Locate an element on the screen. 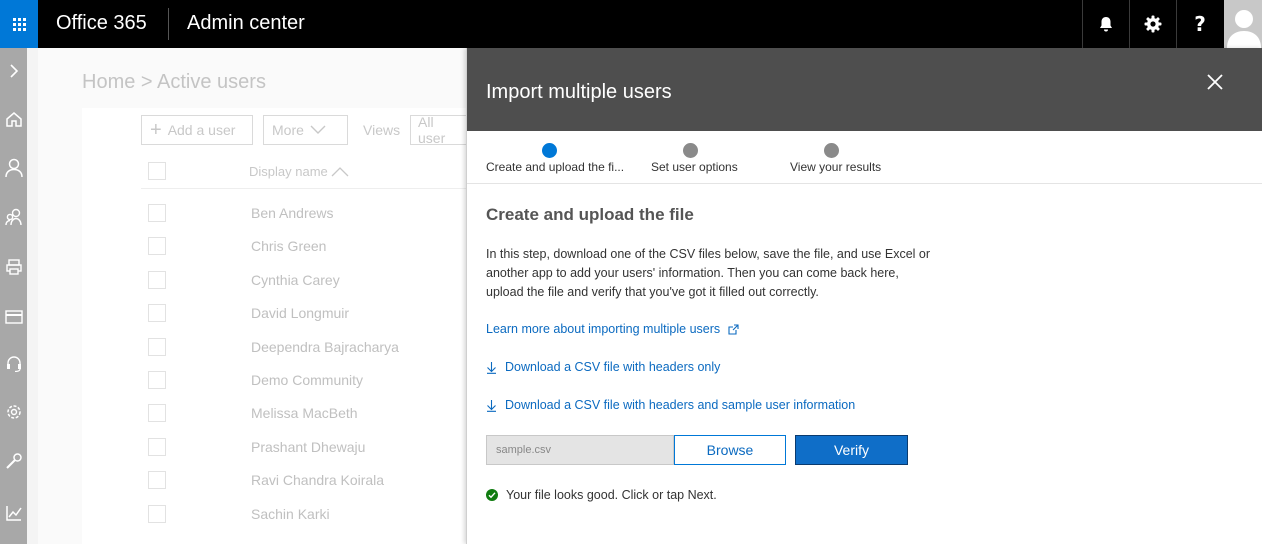 The image size is (1262, 544). expand-nav-button is located at coordinates (13, 71).